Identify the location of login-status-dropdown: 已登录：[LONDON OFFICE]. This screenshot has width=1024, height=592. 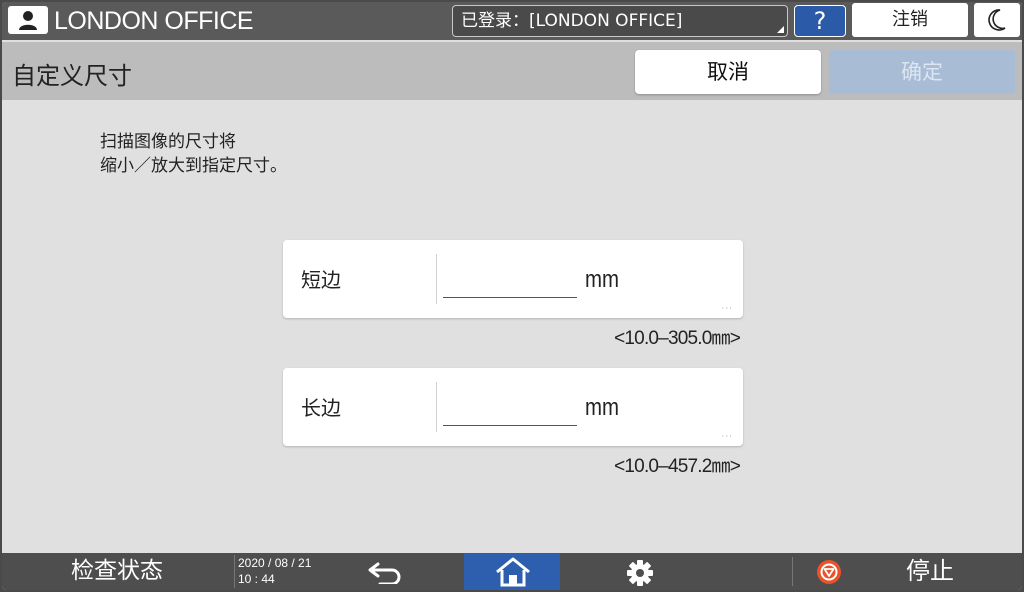
(620, 21).